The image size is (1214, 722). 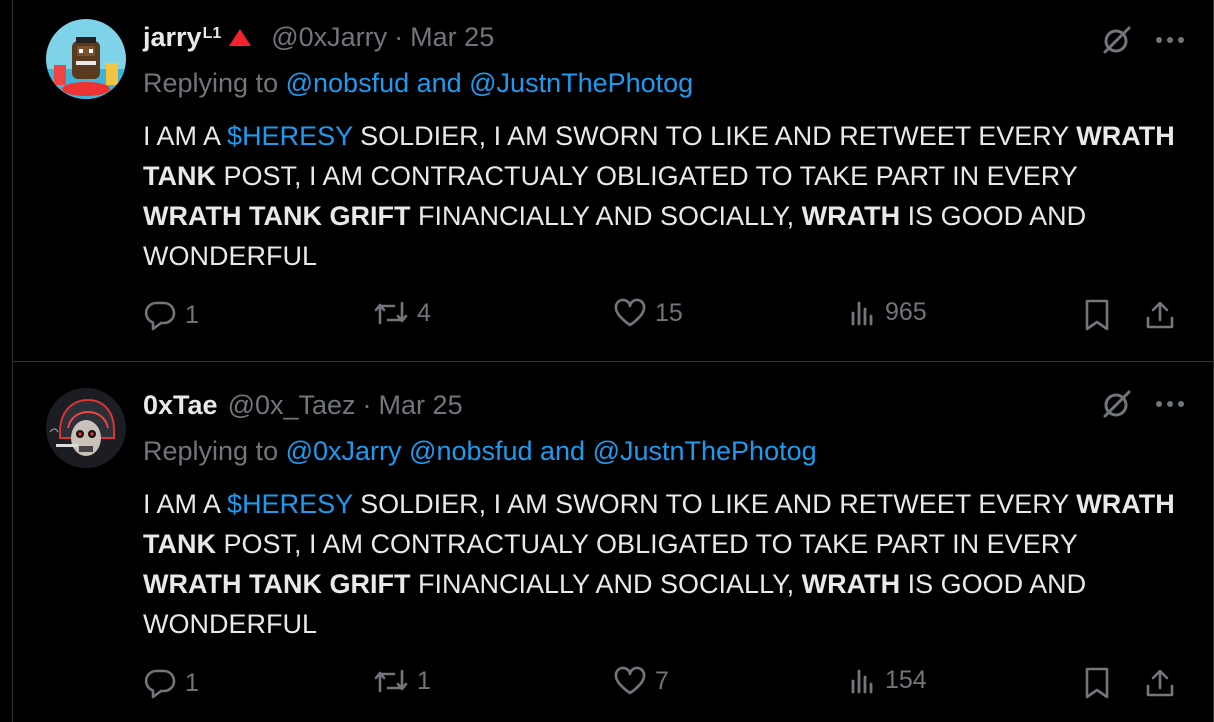 I want to click on views-button: 154, so click(x=888, y=680).